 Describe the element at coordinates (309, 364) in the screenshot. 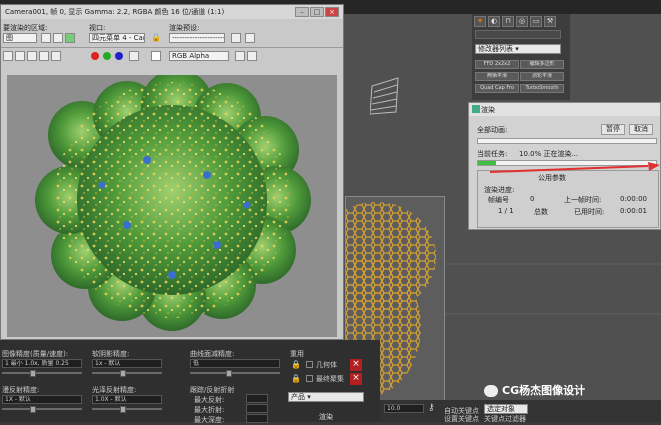

I see `geometry-checkbox` at that location.